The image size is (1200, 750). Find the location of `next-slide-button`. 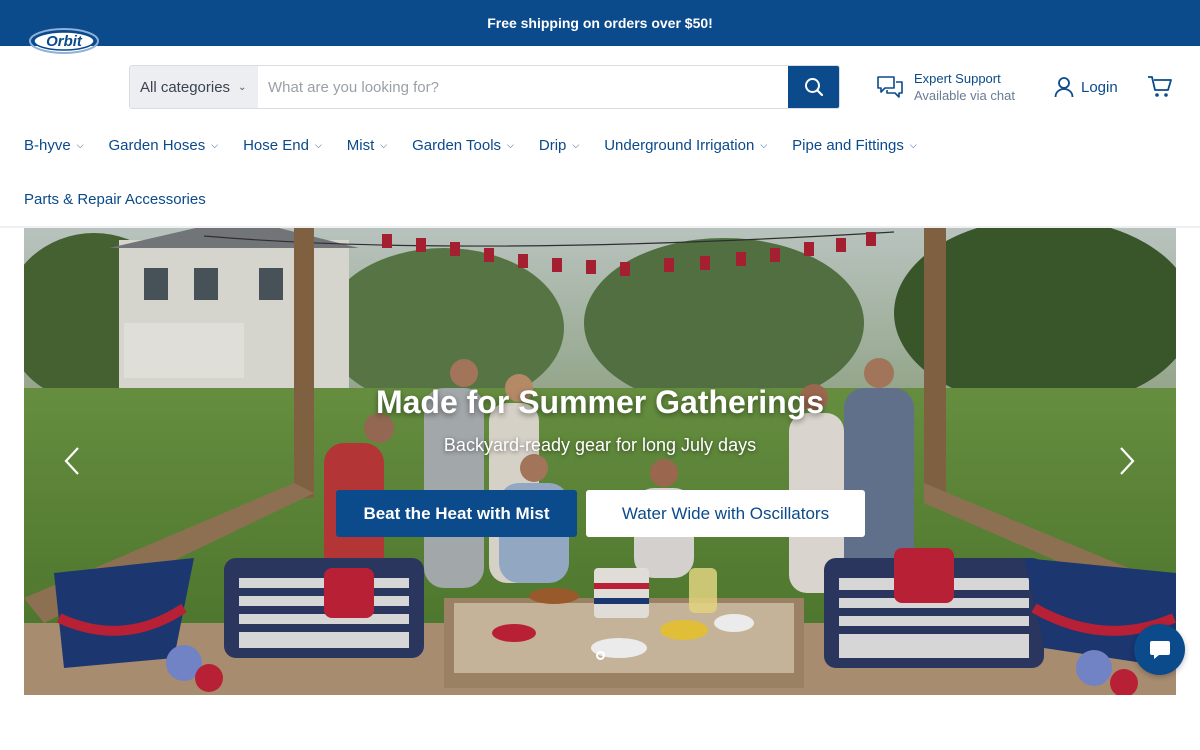

next-slide-button is located at coordinates (1127, 461).